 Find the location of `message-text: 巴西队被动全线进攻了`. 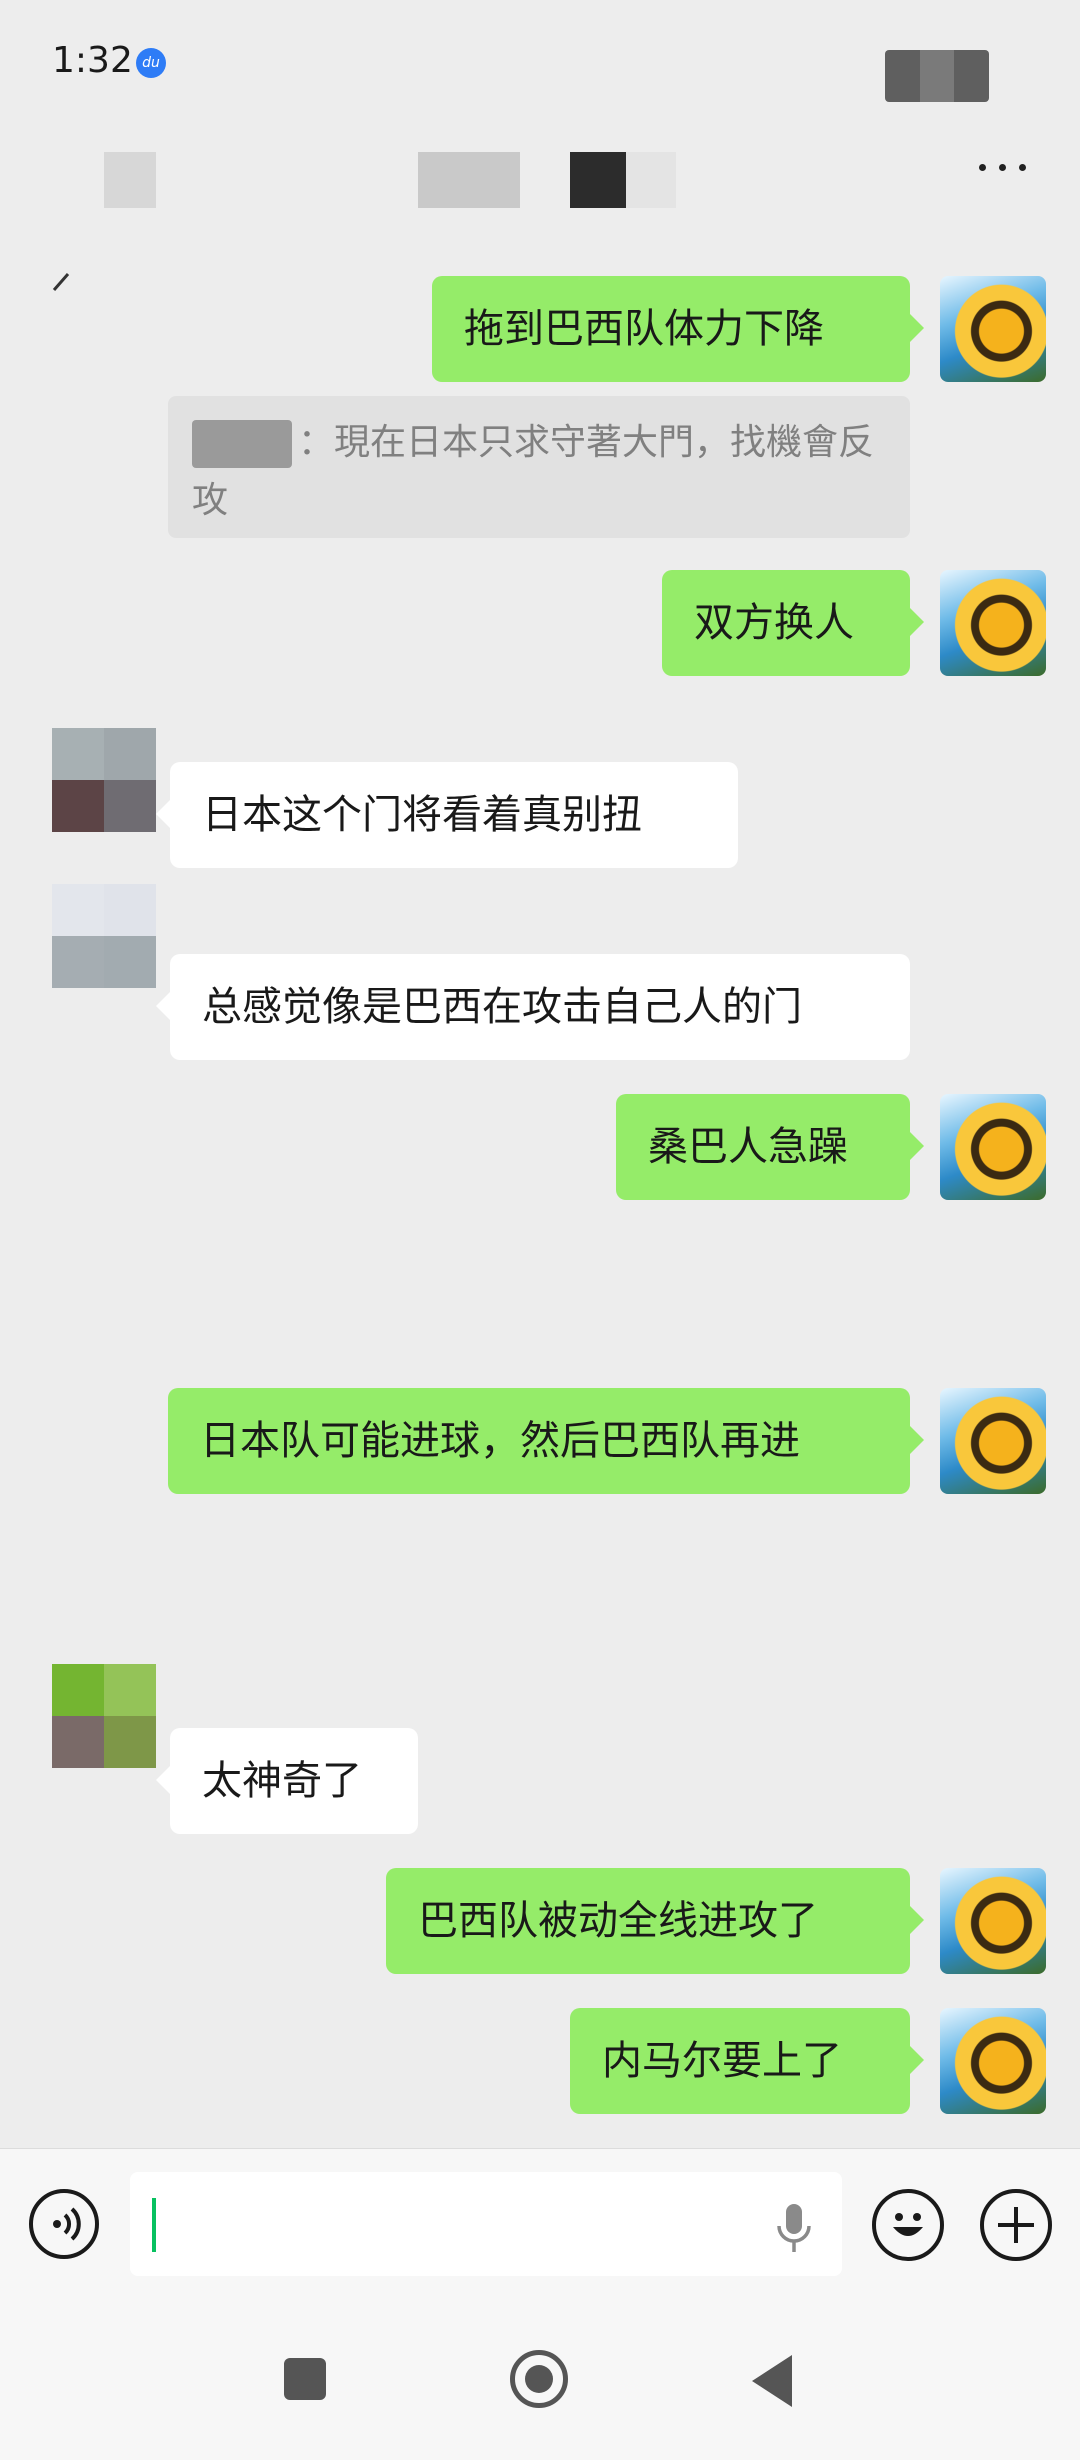

message-text: 巴西队被动全线进攻了 is located at coordinates (618, 1921).